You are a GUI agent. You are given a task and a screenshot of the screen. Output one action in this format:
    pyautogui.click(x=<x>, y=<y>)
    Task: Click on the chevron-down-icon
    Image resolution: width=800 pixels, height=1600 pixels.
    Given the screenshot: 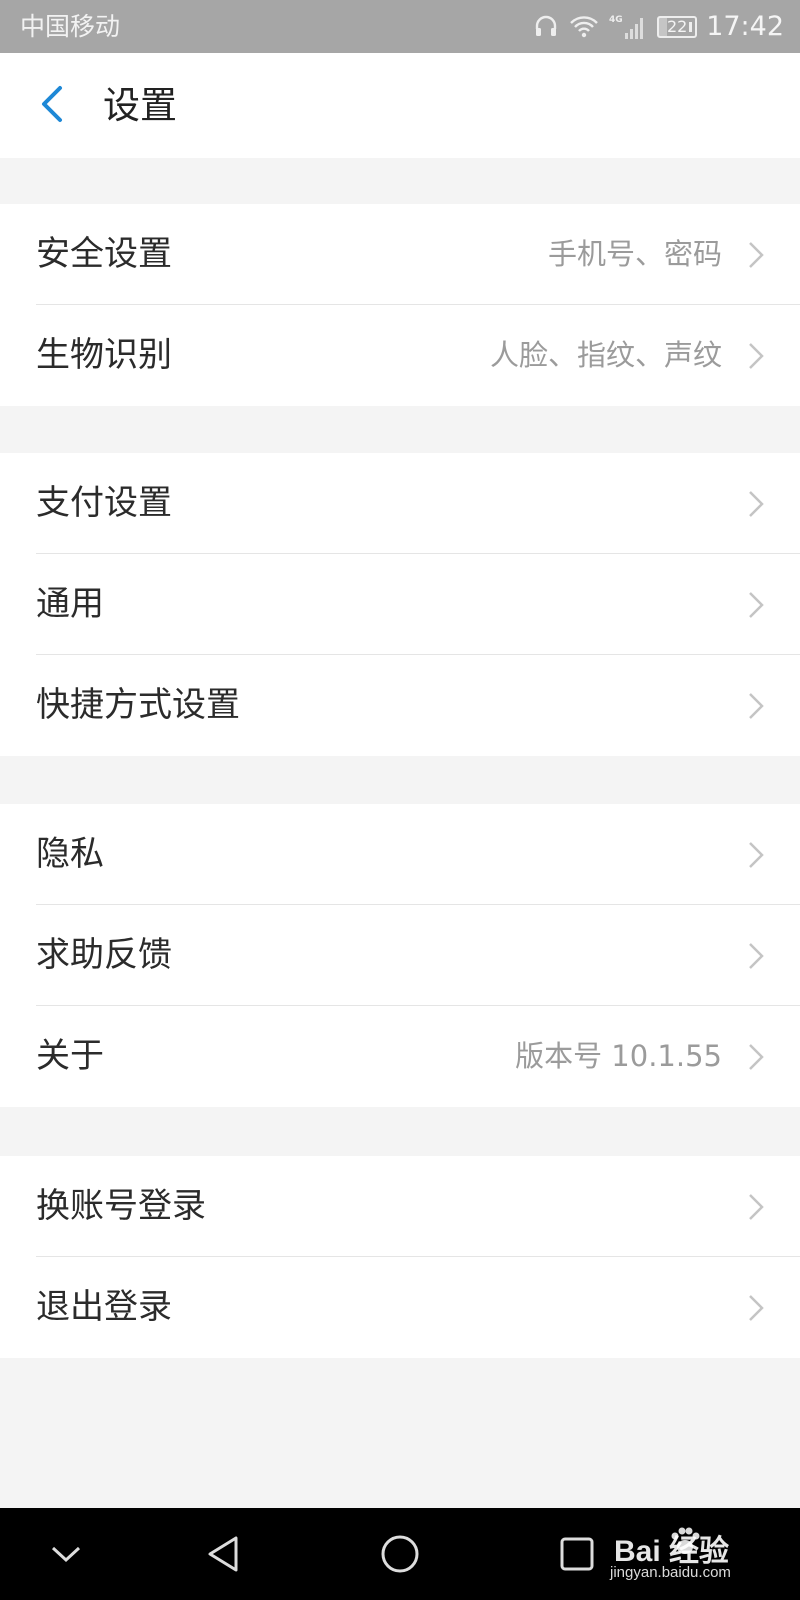 What is the action you would take?
    pyautogui.click(x=66, y=1554)
    